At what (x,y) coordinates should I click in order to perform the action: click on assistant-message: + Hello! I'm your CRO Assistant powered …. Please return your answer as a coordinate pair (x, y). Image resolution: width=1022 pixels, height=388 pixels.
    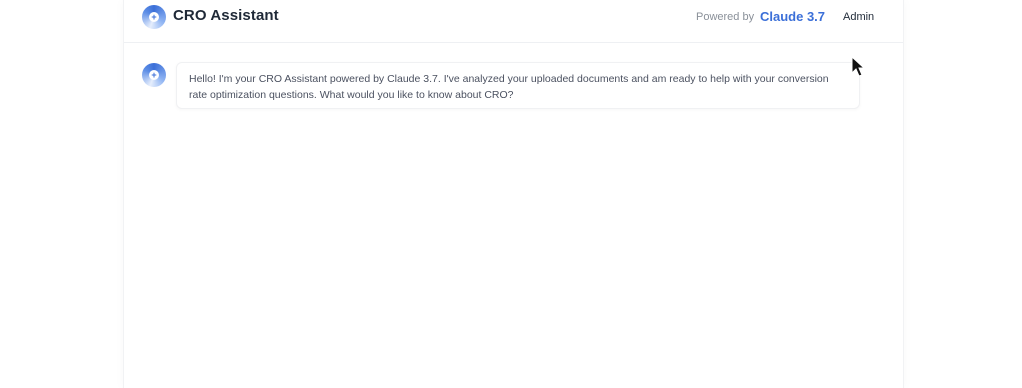
    Looking at the image, I should click on (514, 86).